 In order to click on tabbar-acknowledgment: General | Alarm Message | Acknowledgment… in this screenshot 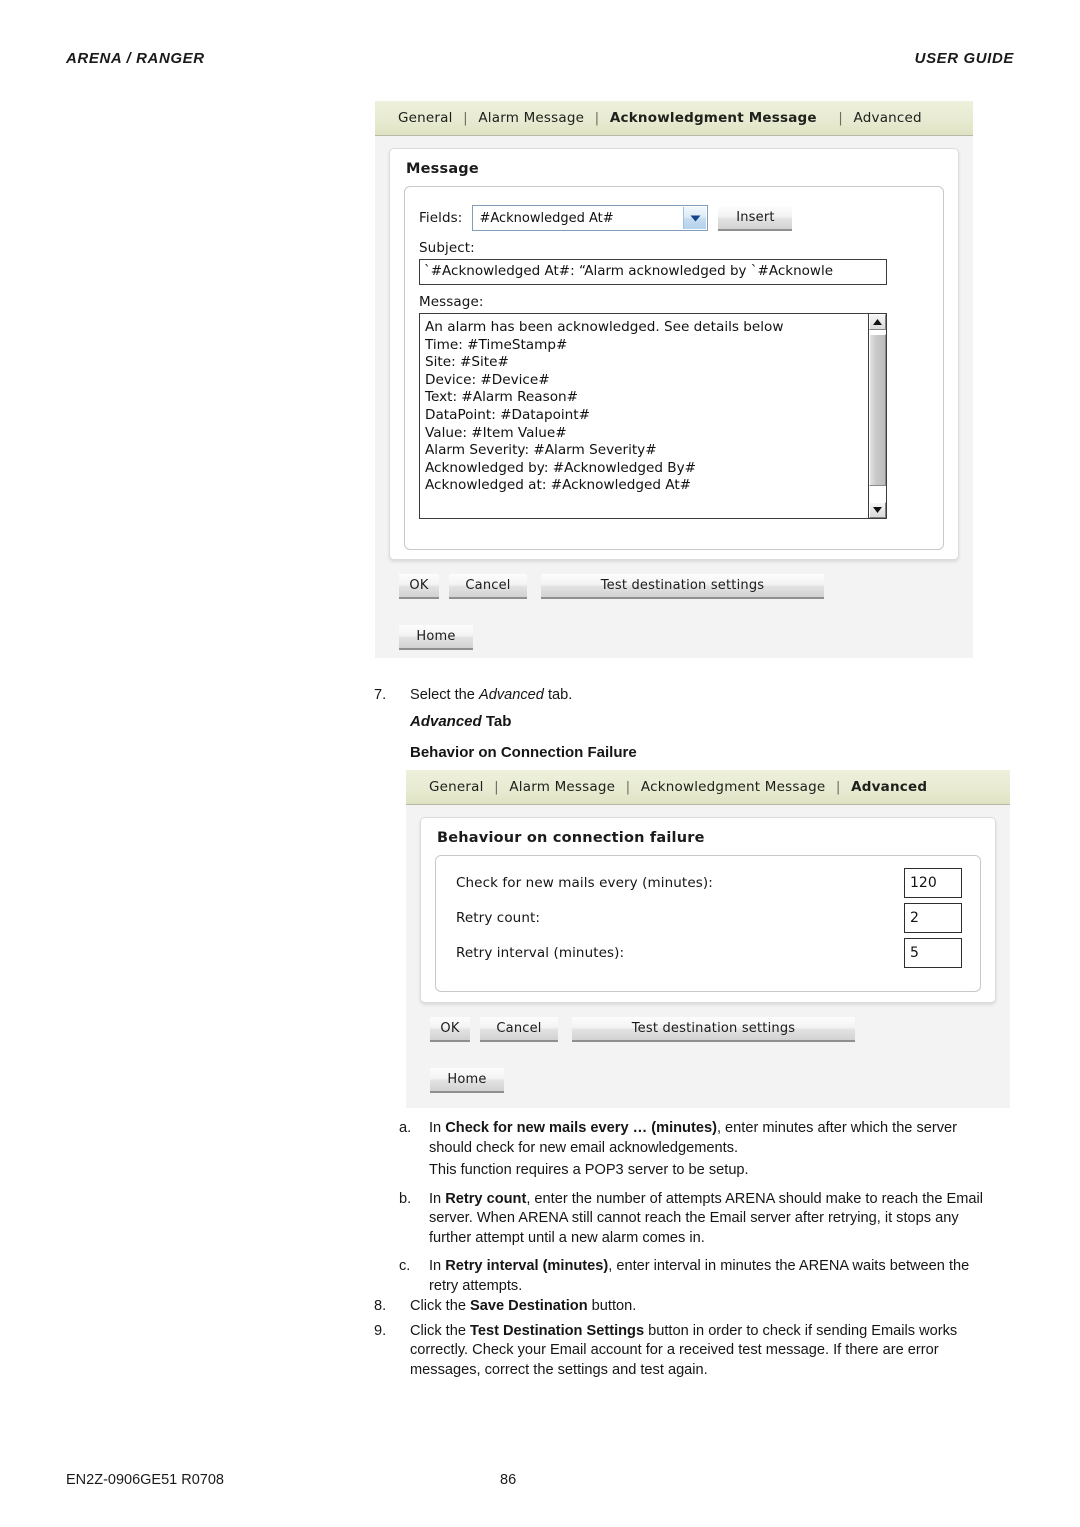, I will do `click(674, 118)`.